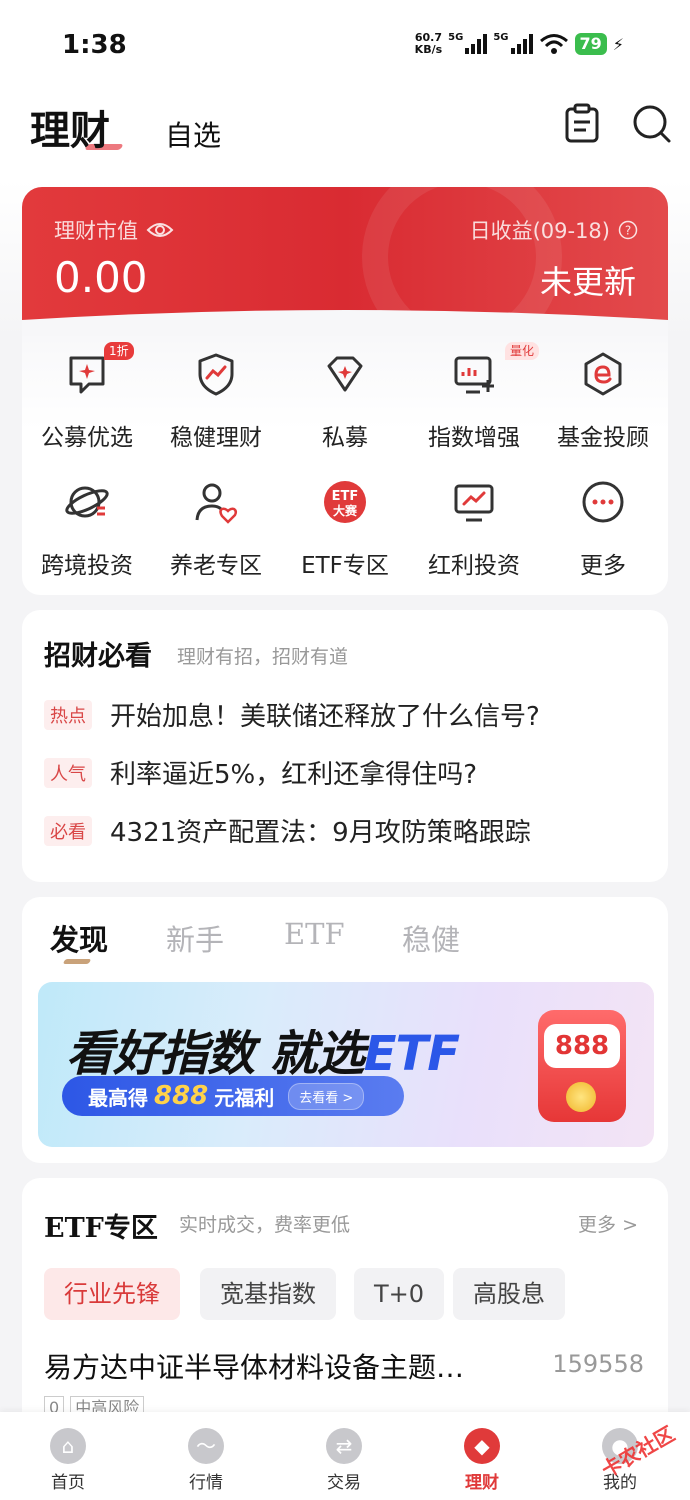  Describe the element at coordinates (345, 496) in the screenshot. I see `svg-text: ETF` at that location.